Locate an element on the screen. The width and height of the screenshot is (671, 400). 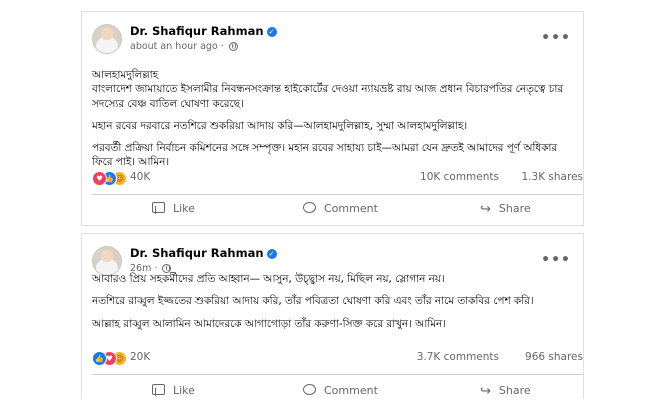
post-paragraph: আলহামদুলিল্লাহ is located at coordinates (125, 75).